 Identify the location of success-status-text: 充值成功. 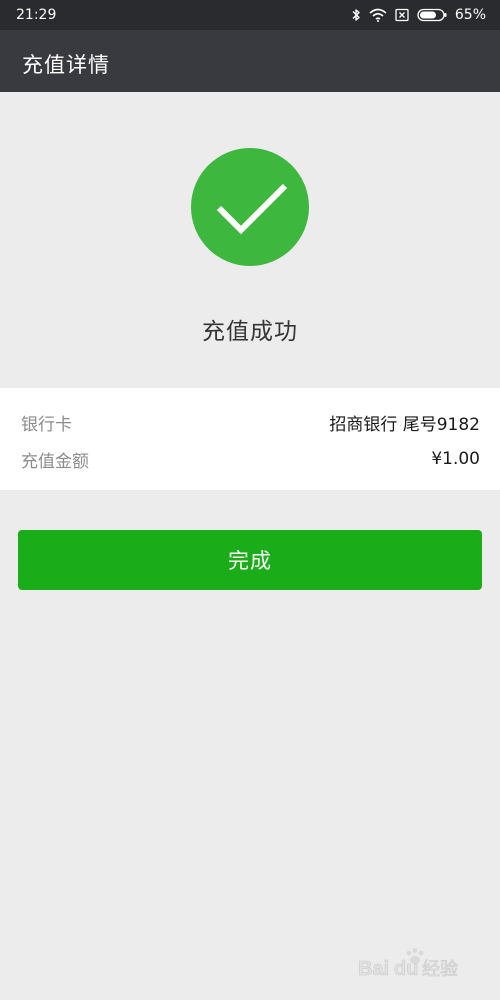
(250, 332).